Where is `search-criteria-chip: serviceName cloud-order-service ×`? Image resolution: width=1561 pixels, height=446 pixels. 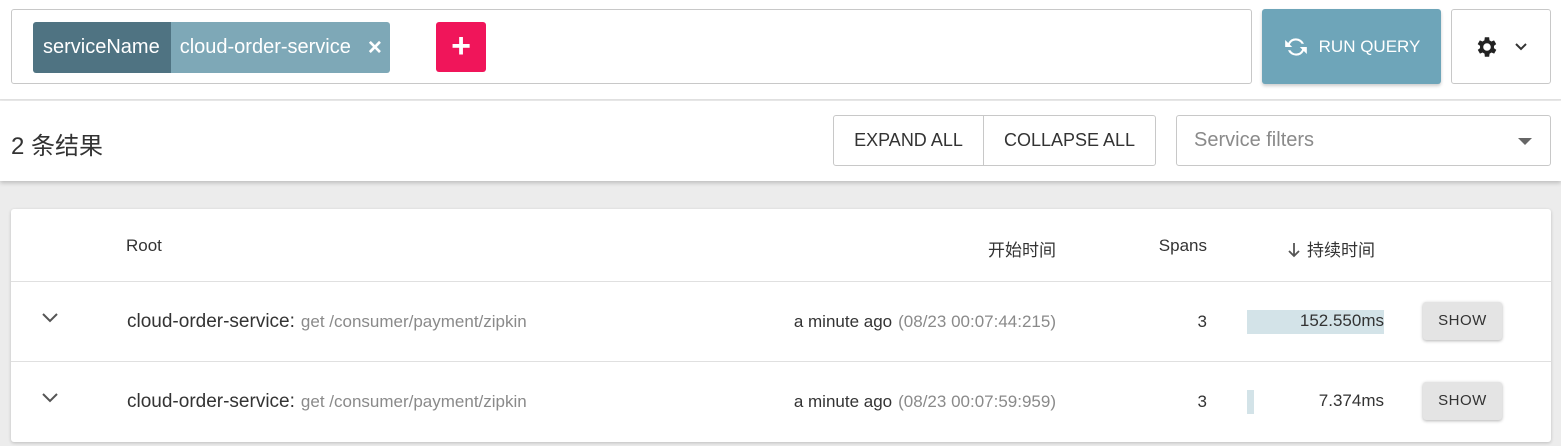
search-criteria-chip: serviceName cloud-order-service × is located at coordinates (211, 47).